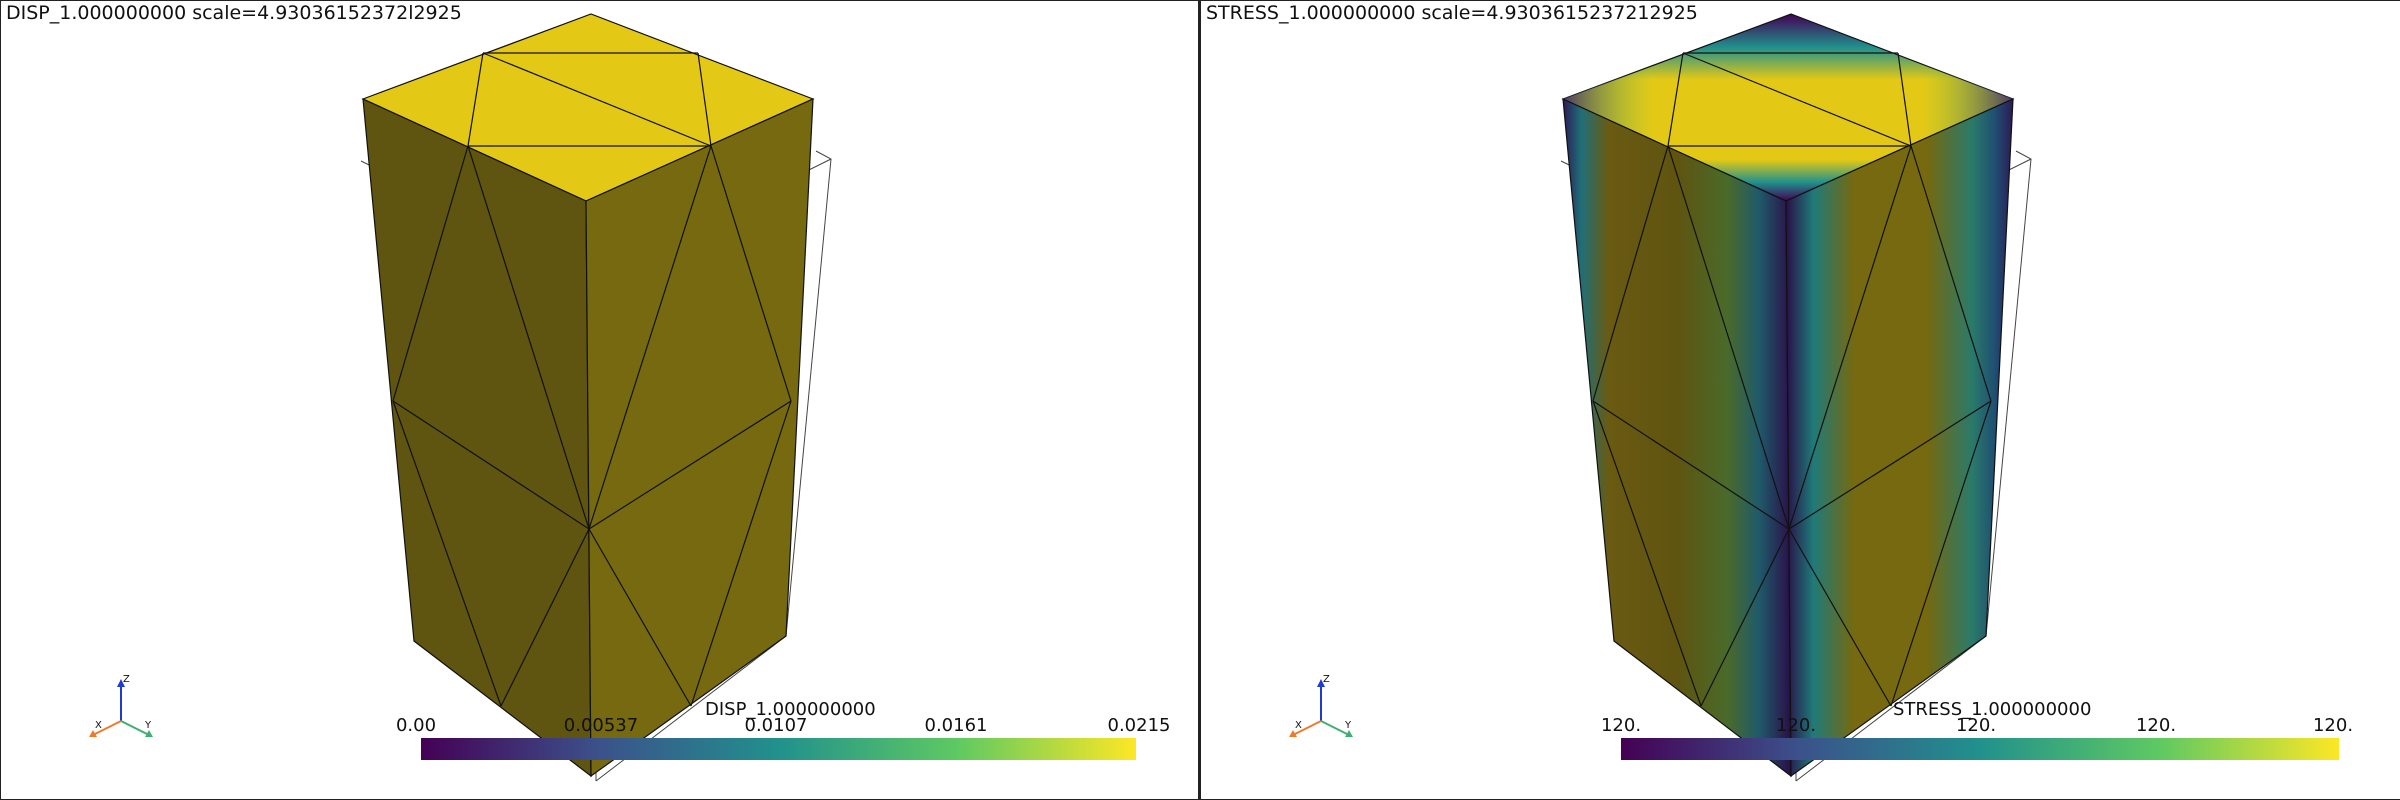  Describe the element at coordinates (1139, 725) in the screenshot. I see `colorbar-tick: 0.0215` at that location.